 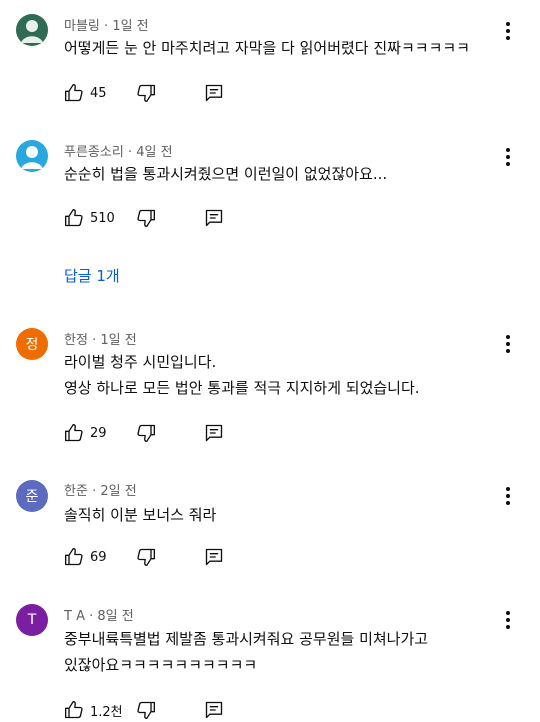 I want to click on like-count: 1.2천, so click(x=106, y=712).